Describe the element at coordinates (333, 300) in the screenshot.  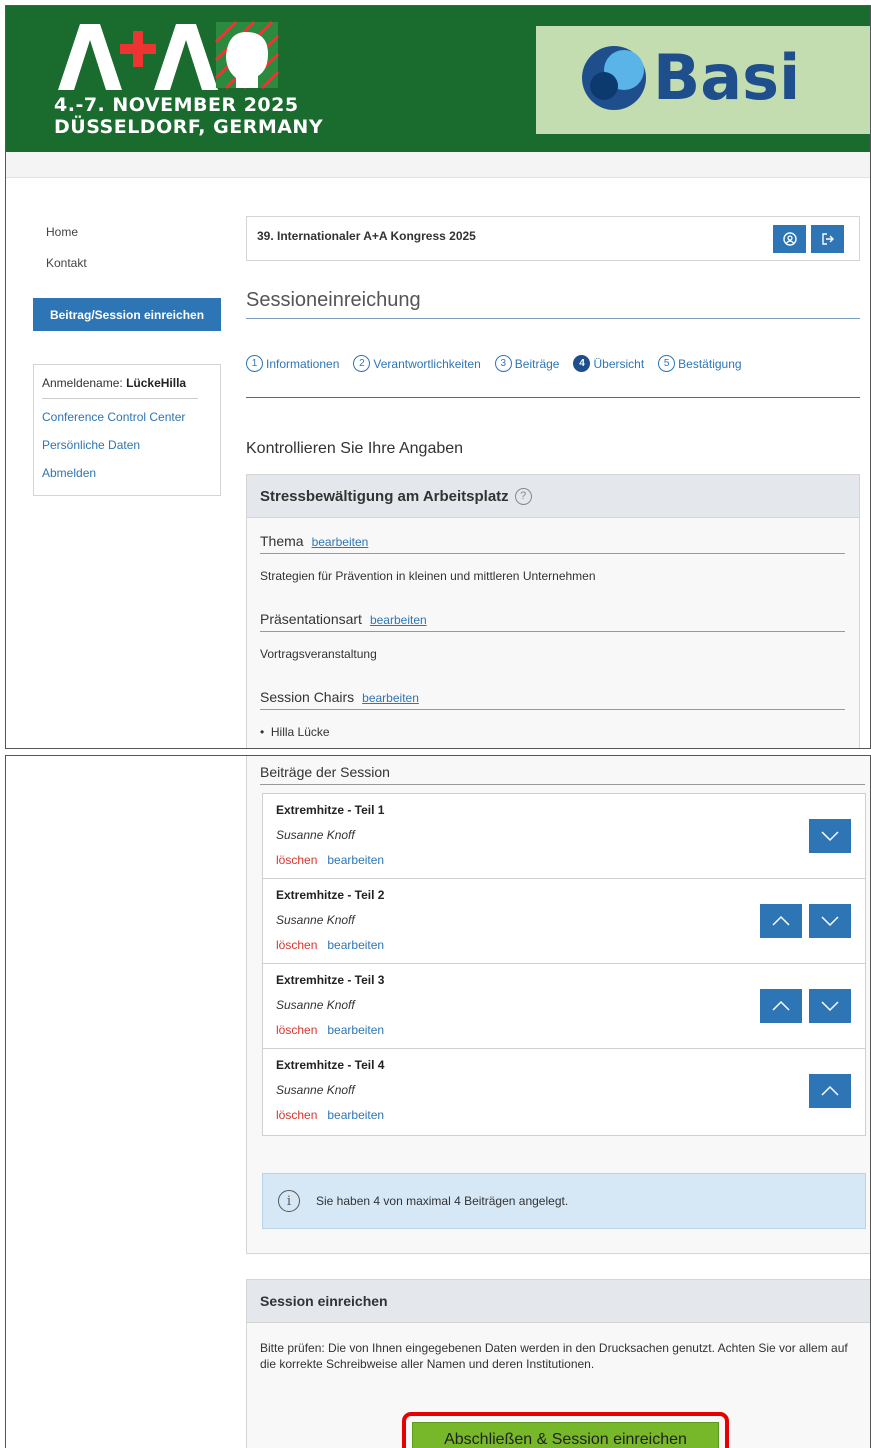
I see `page-title: Sessioneinreichung` at that location.